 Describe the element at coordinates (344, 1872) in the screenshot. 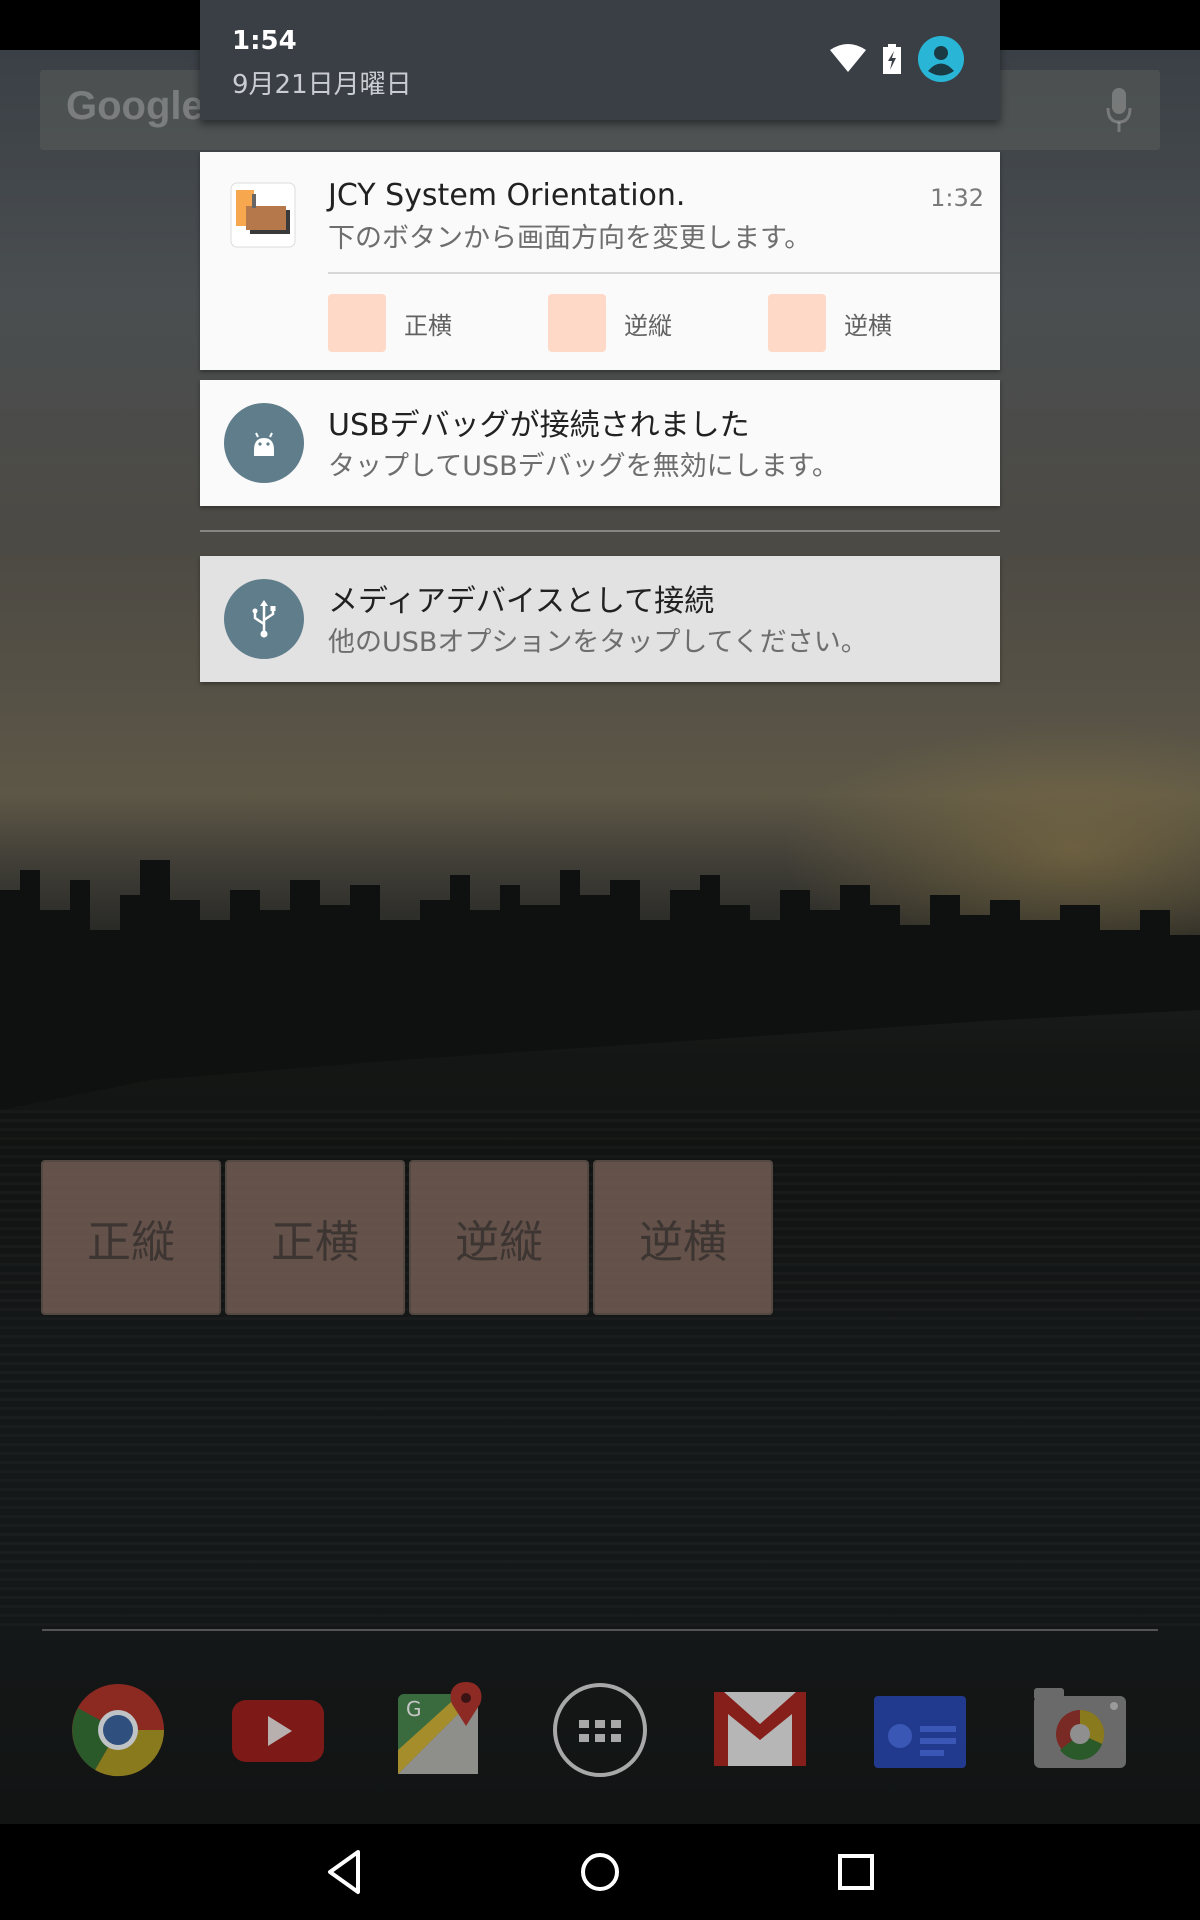

I see `back-icon` at that location.